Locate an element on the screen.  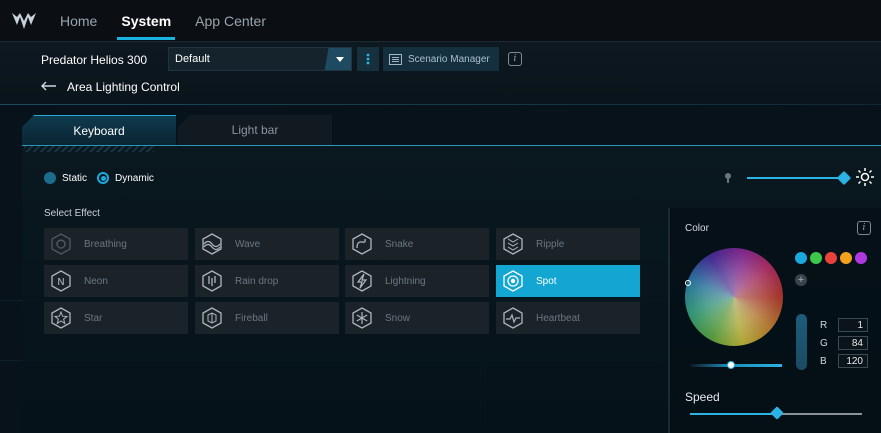
scenario-manager-label: Scenario Manager is located at coordinates (449, 59).